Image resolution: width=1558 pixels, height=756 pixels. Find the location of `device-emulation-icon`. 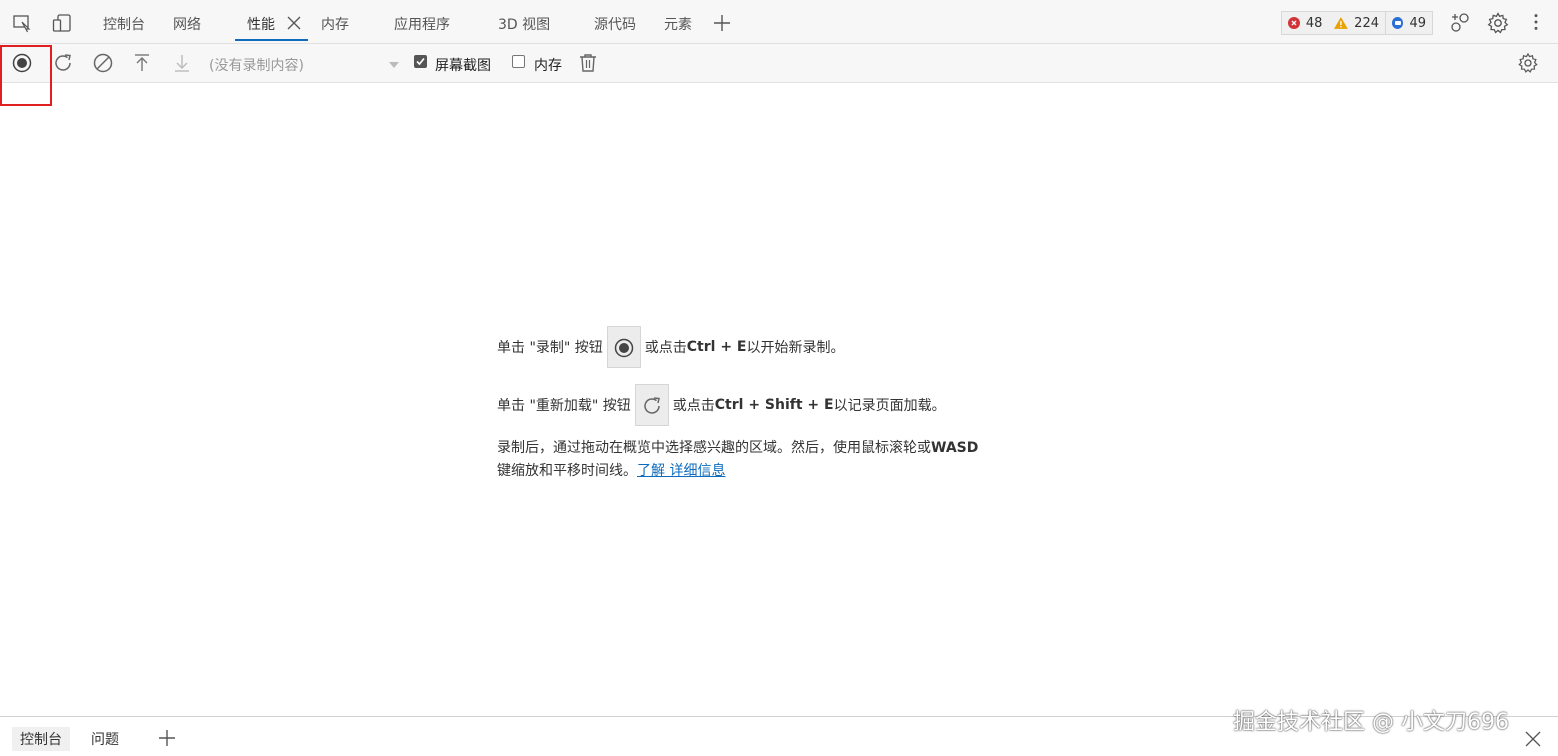

device-emulation-icon is located at coordinates (62, 23).